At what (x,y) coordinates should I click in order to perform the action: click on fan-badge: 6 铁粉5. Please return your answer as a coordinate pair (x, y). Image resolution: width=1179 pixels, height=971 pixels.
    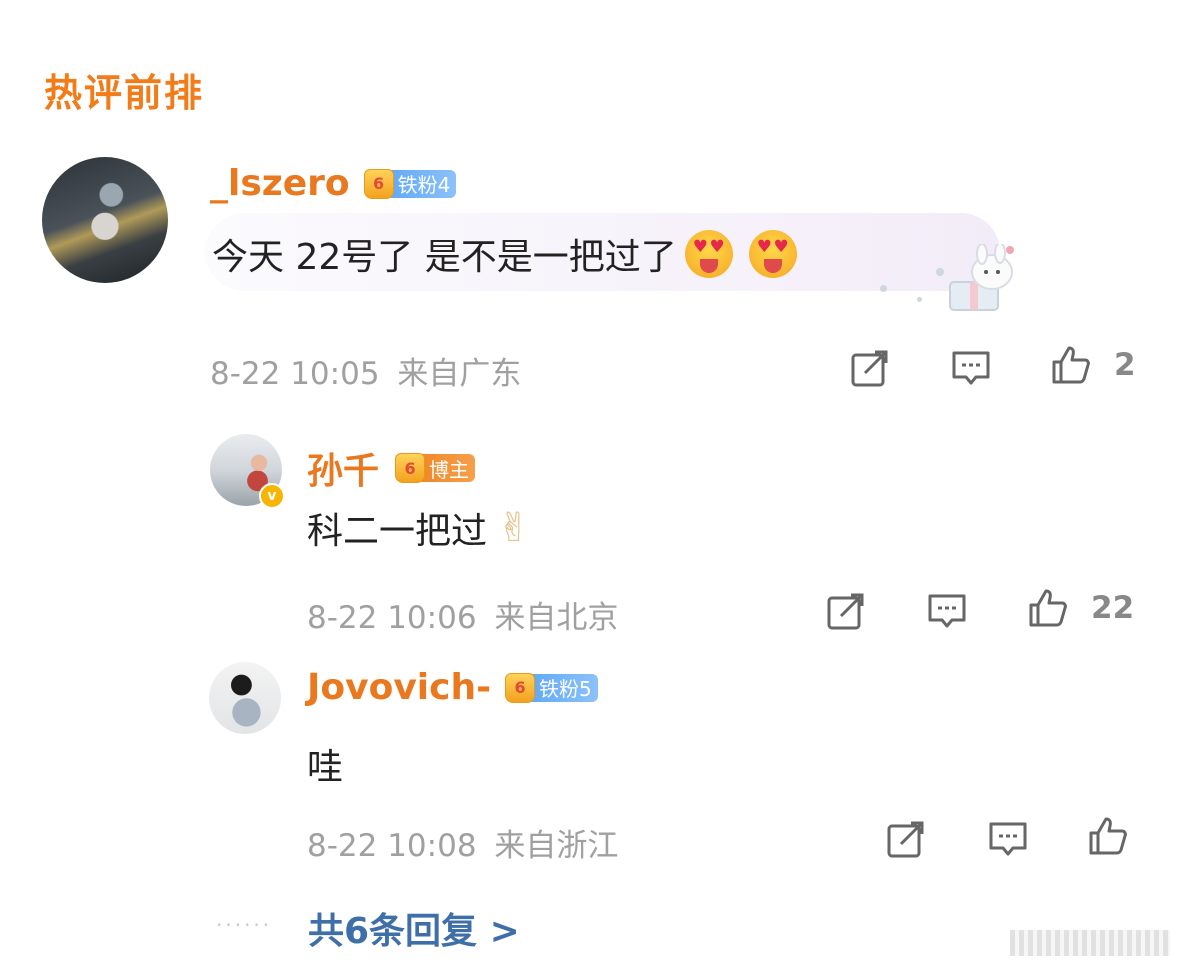
    Looking at the image, I should click on (551, 688).